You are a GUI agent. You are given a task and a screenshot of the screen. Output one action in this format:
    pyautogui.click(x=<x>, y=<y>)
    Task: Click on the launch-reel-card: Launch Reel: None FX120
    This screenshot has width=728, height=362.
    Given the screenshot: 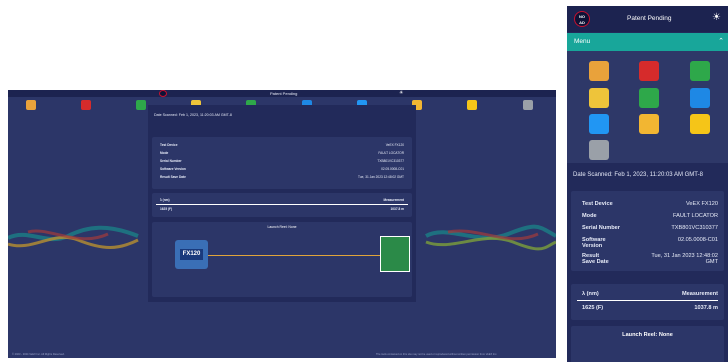 What is the action you would take?
    pyautogui.click(x=282, y=259)
    